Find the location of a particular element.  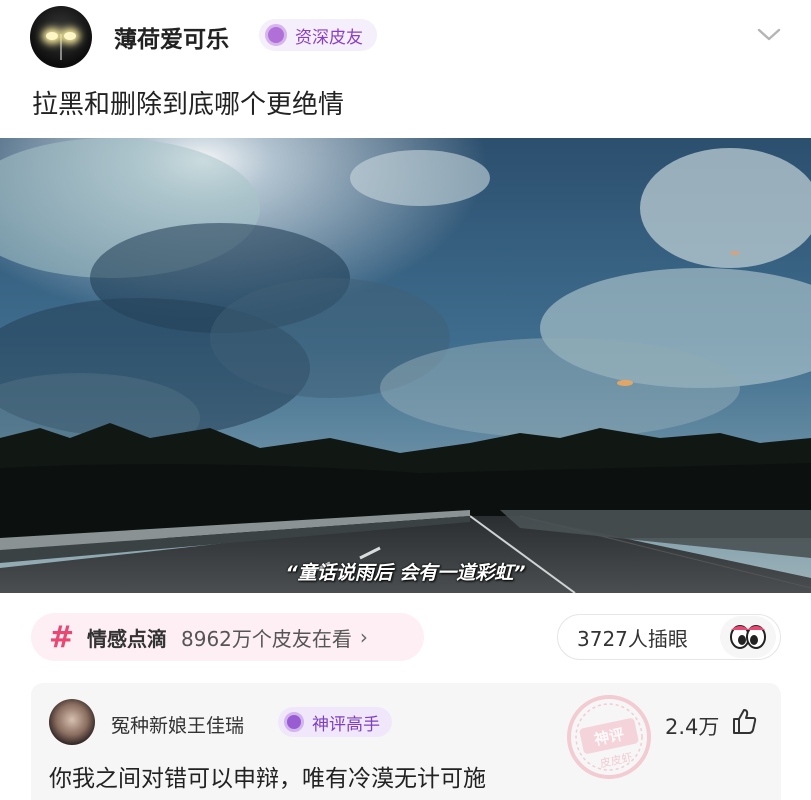

author-avatar is located at coordinates (61, 37).